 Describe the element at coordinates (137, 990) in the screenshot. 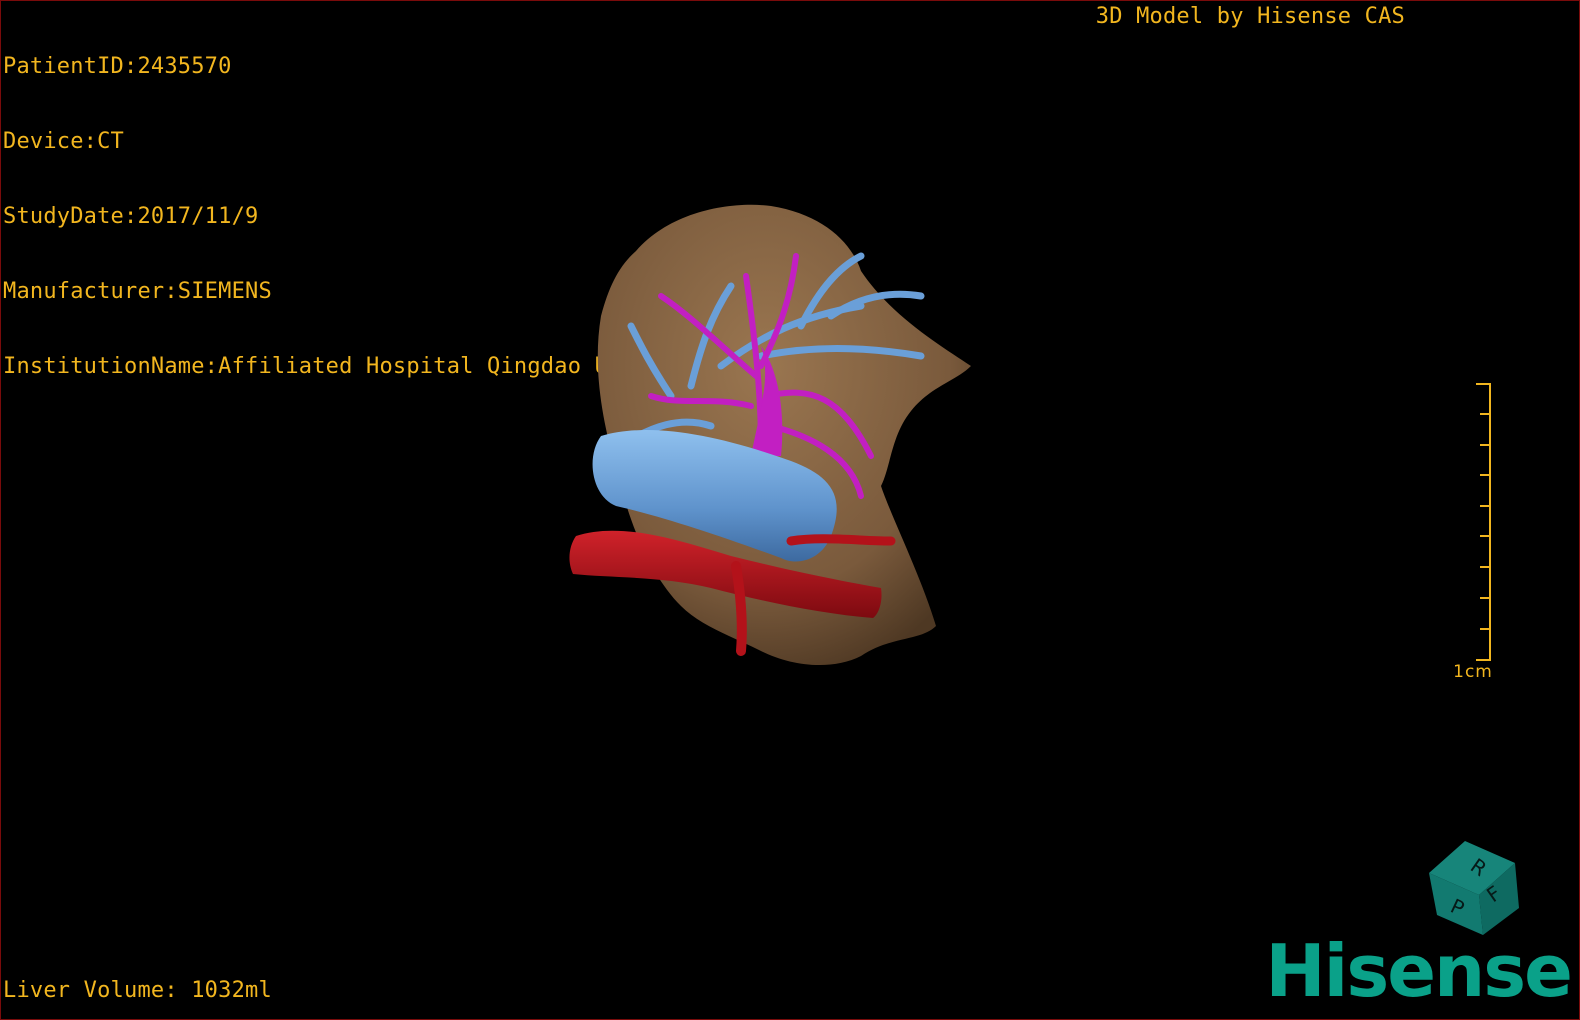

I see `liver-volume-text: Liver Volume: 1032ml` at that location.